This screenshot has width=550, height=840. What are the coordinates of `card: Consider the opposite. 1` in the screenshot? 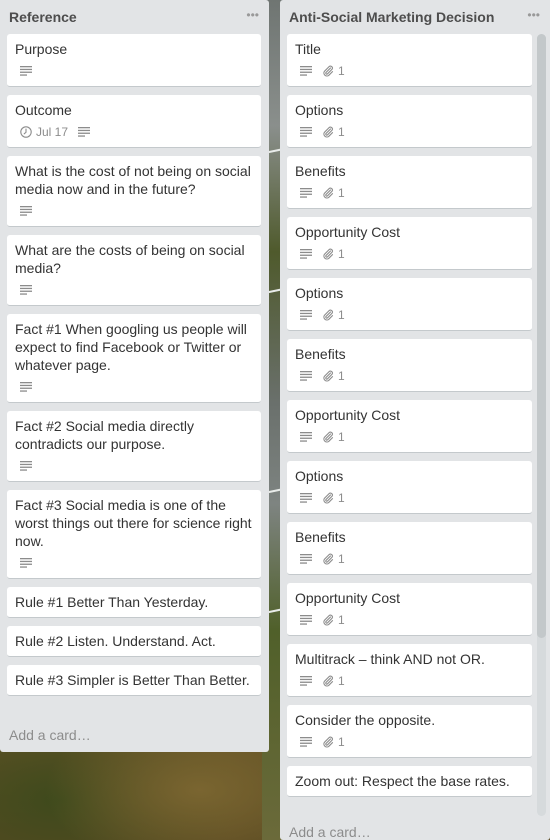 It's located at (409, 731).